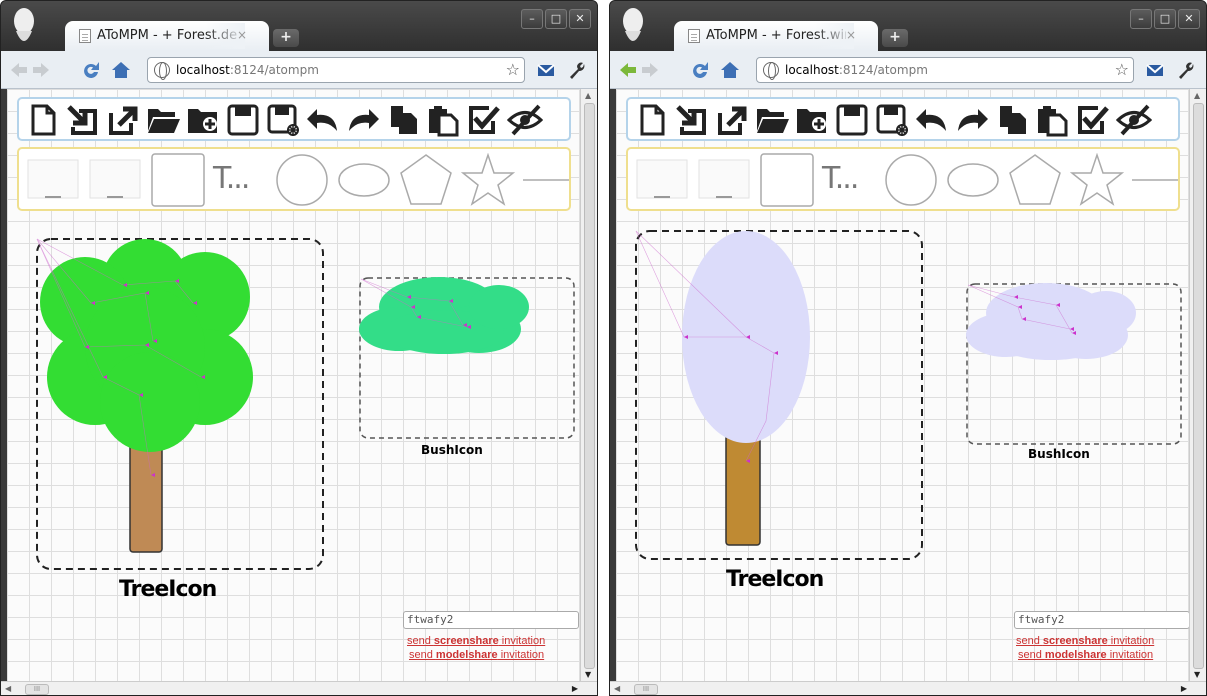  I want to click on browser-tab: AToMPM - + Forest.wint ×, so click(776, 36).